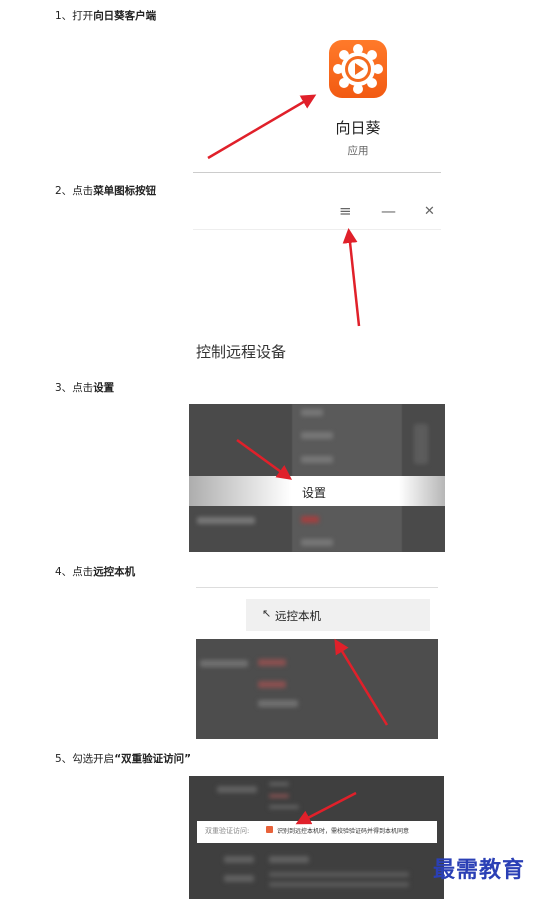 The image size is (555, 899). I want to click on cursor-icon: ↖, so click(267, 613).